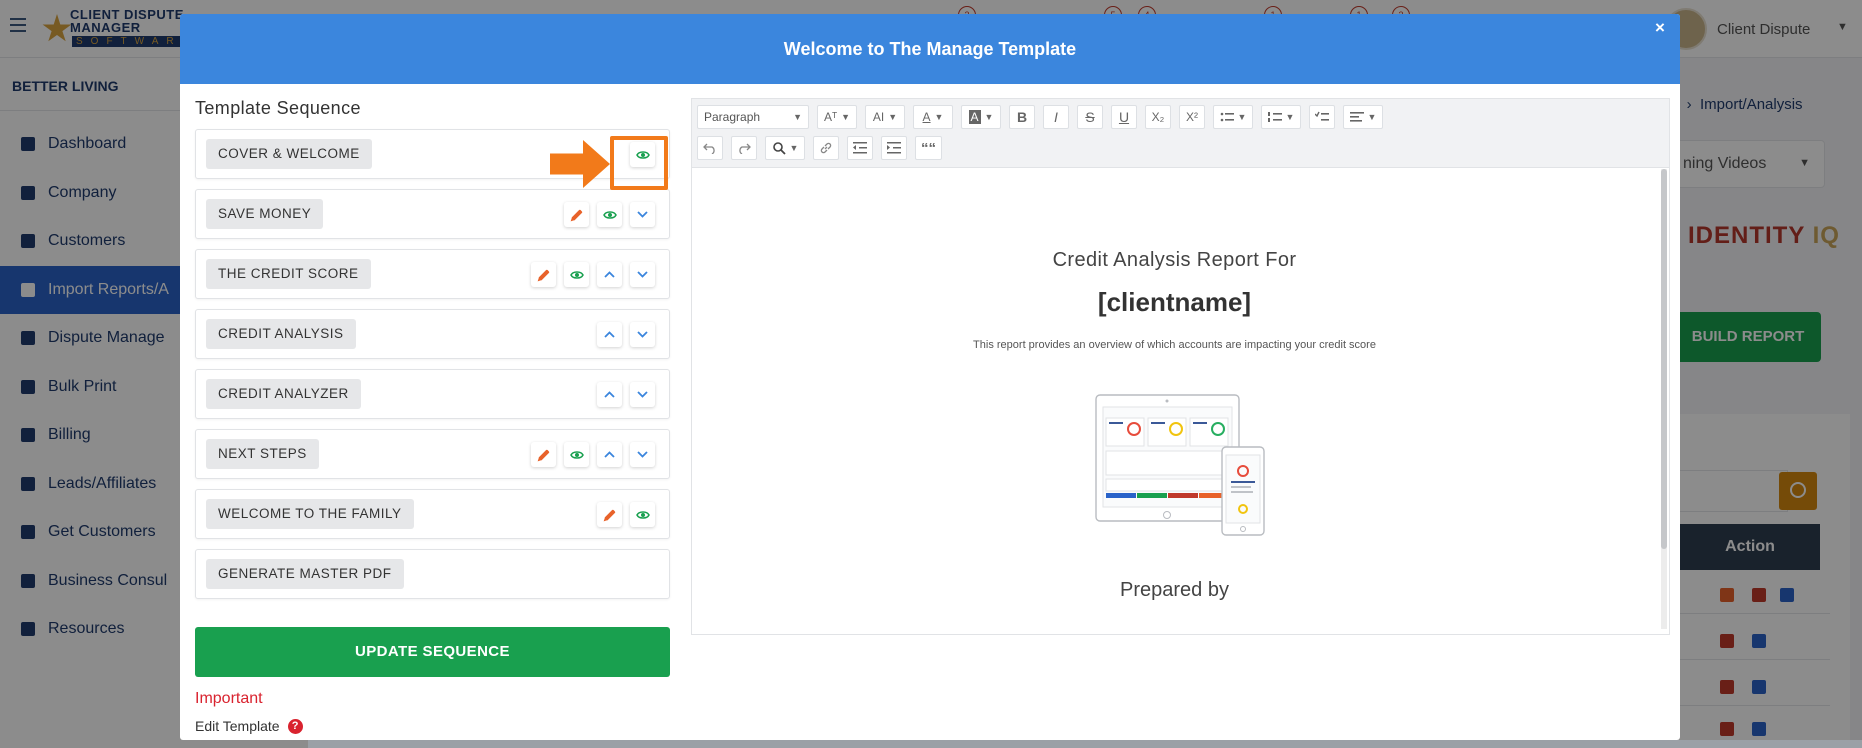 The height and width of the screenshot is (748, 1862). Describe the element at coordinates (229, 698) in the screenshot. I see `important-label: Important` at that location.